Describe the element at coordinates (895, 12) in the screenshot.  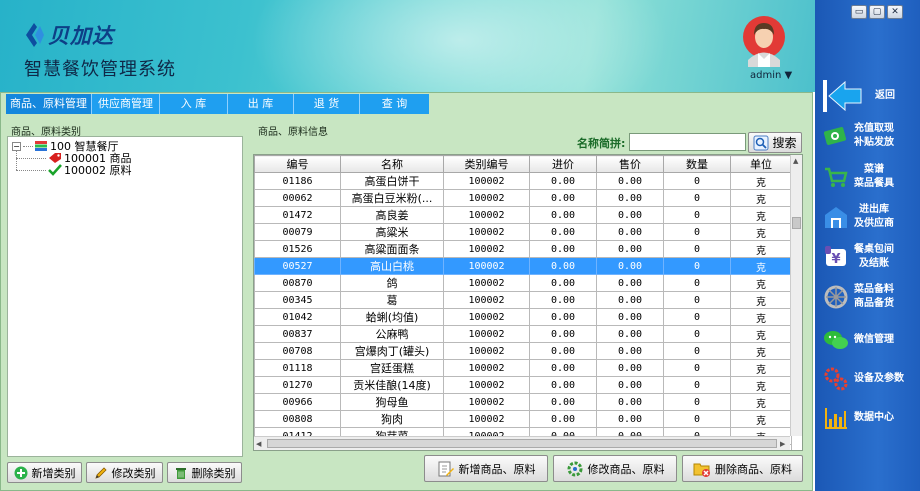
I see `close-button: ✕` at that location.